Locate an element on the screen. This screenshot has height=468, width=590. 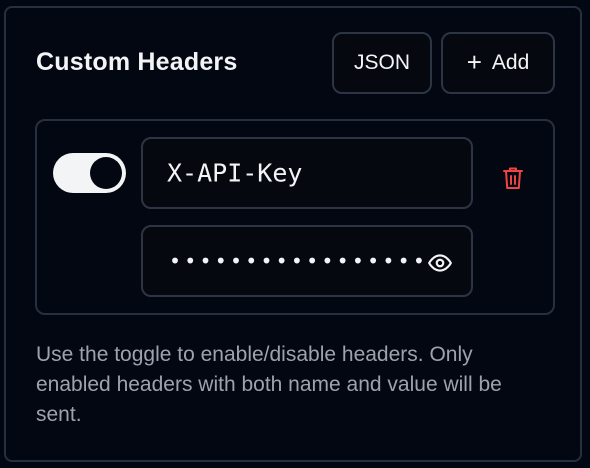
toggle-knob is located at coordinates (106, 173).